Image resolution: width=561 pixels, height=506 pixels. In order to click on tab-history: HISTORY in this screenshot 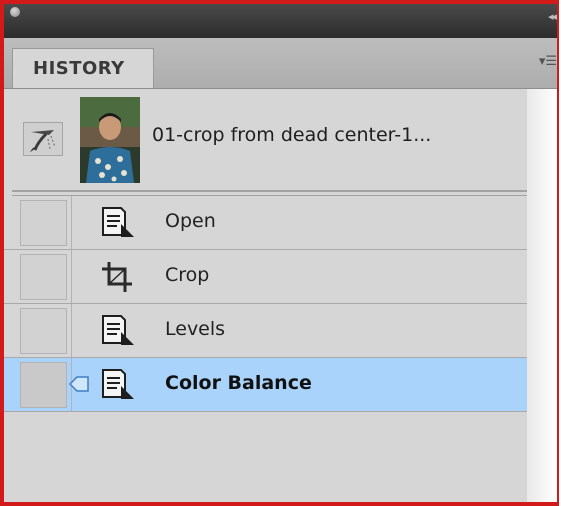, I will do `click(83, 68)`.